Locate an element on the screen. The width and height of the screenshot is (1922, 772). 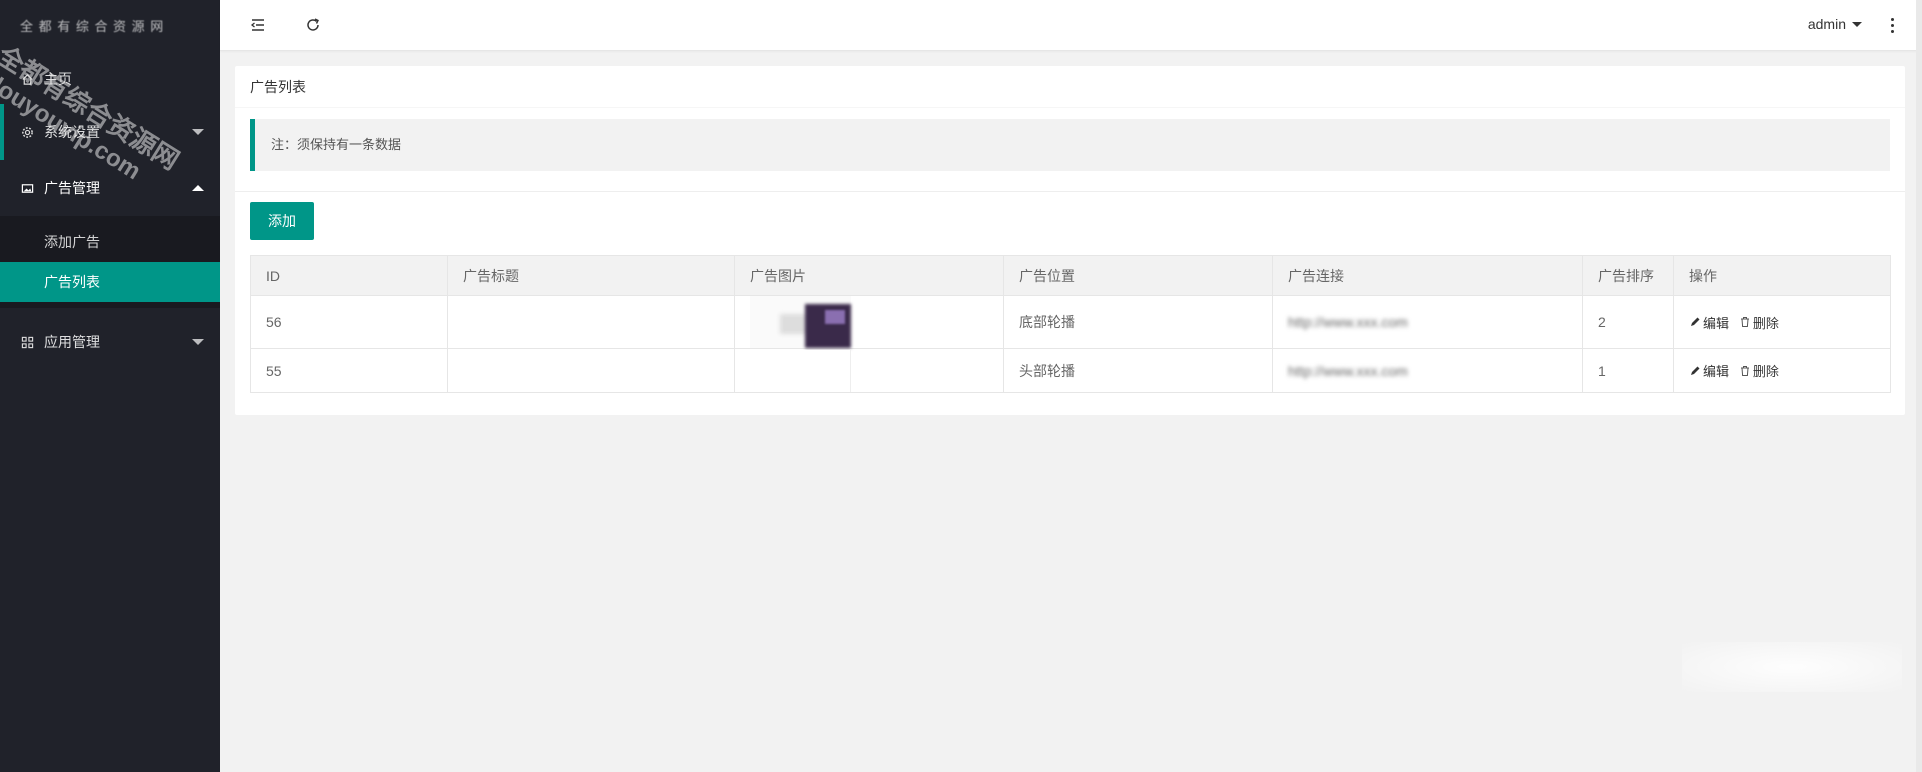
apps-icon is located at coordinates (27, 342).